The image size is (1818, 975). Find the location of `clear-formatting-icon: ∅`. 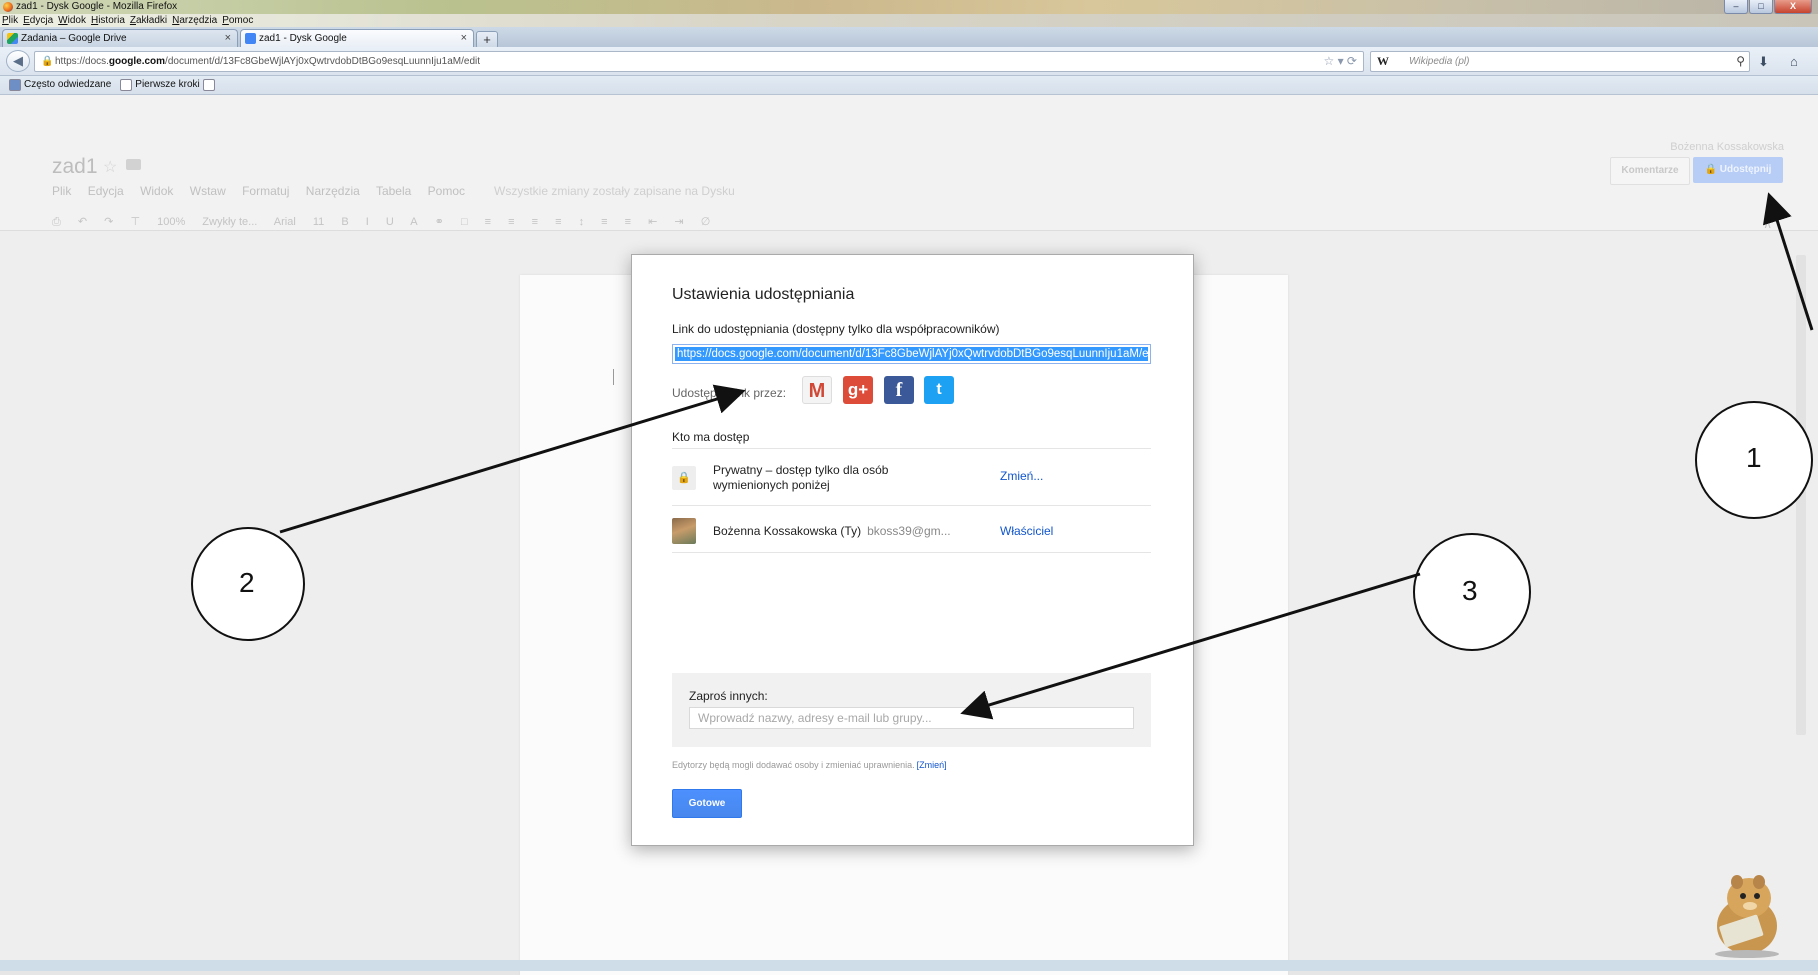

clear-formatting-icon: ∅ is located at coordinates (706, 222).